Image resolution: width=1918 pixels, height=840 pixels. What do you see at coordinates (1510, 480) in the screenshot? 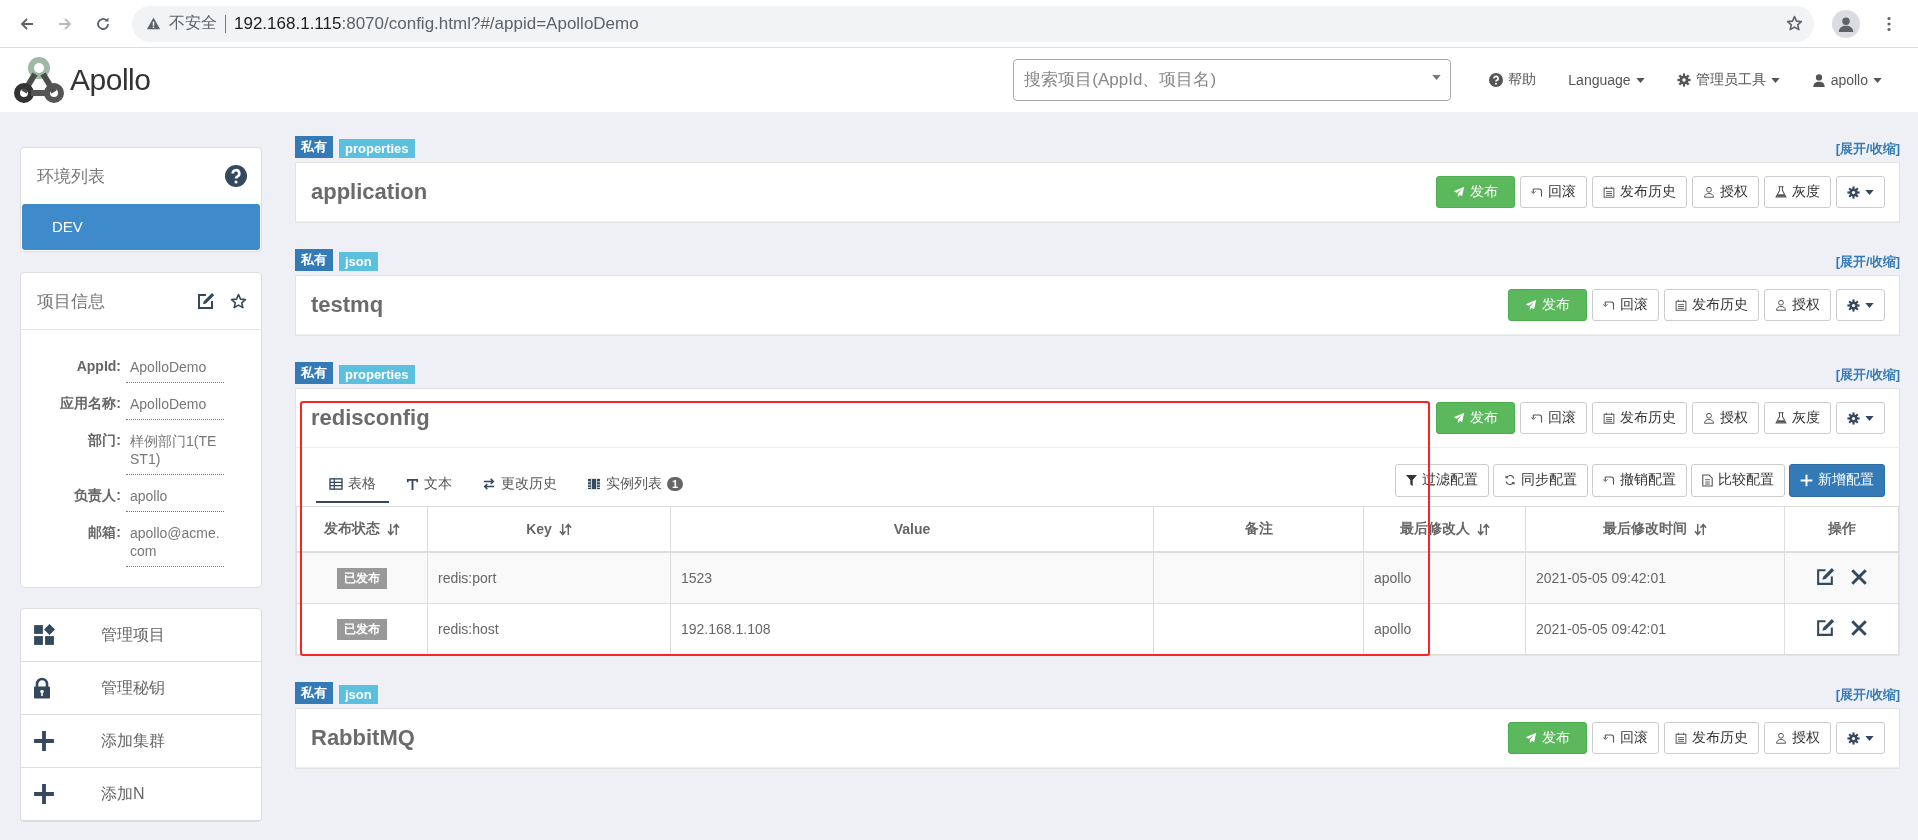
I see `sync-icon` at bounding box center [1510, 480].